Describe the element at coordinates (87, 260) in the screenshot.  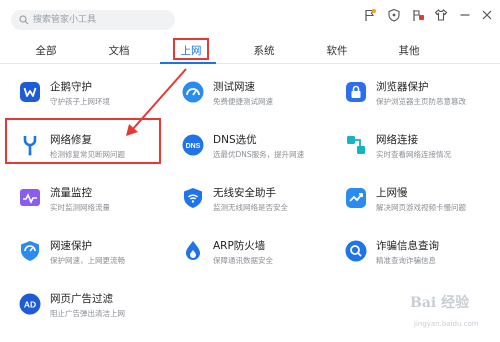
I see `tool-desc: 保护网速，上网更流畅` at that location.